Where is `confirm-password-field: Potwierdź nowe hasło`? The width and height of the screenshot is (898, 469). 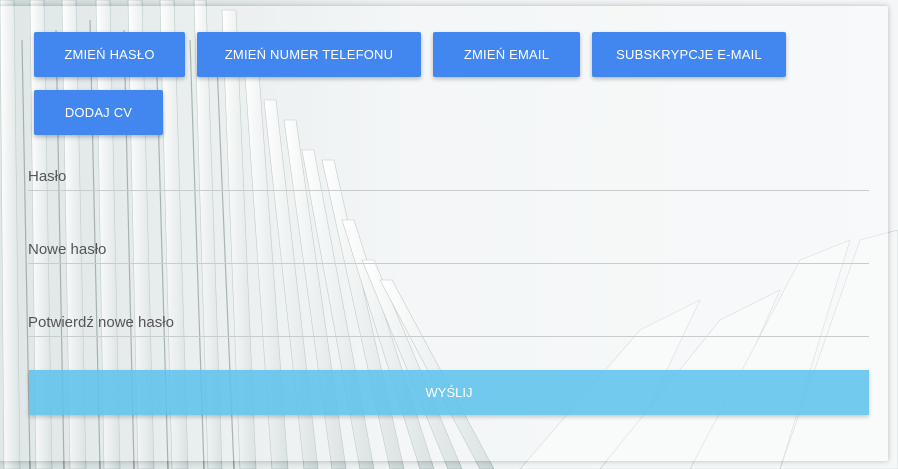 confirm-password-field: Potwierdź nowe hasło is located at coordinates (450, 330).